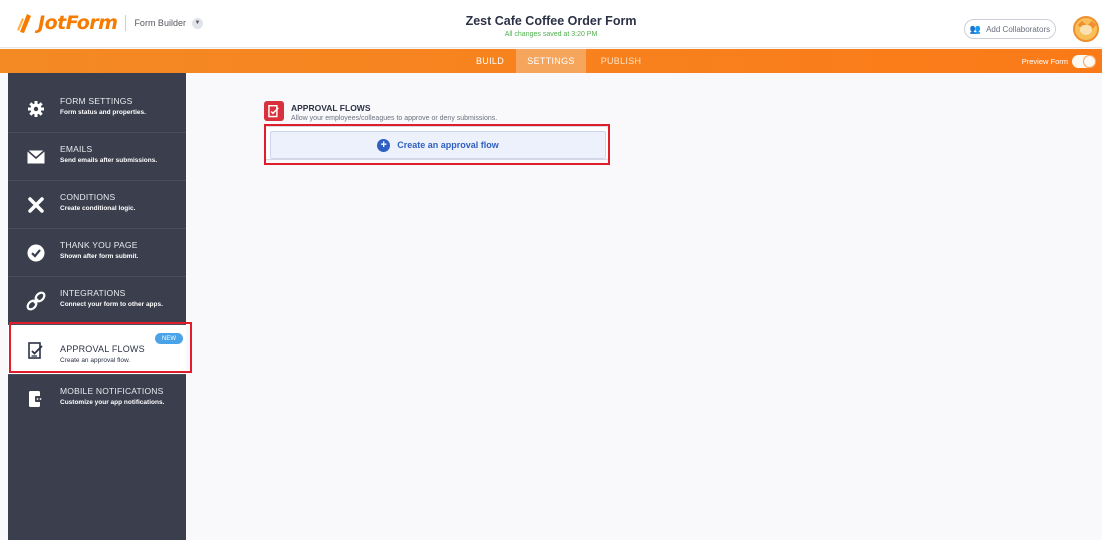  What do you see at coordinates (96, 101) in the screenshot?
I see `sidebar-item-label: FORM SETTINGS` at bounding box center [96, 101].